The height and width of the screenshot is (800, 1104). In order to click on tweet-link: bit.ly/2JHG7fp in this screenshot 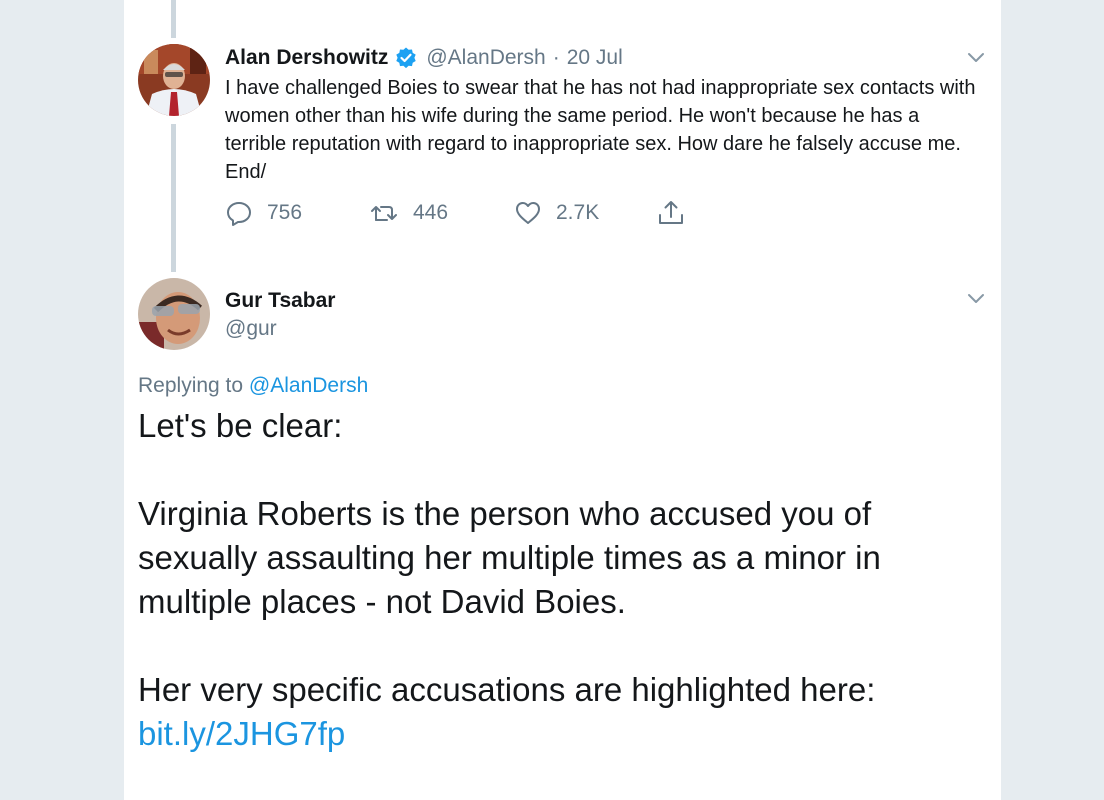, I will do `click(538, 734)`.